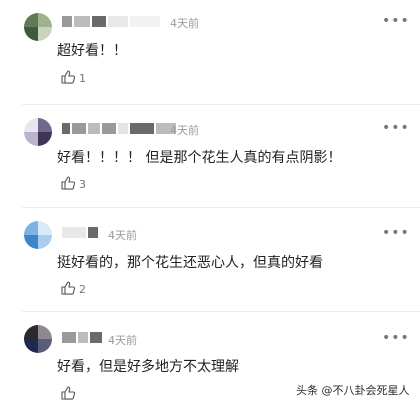 This screenshot has width=420, height=409. I want to click on like-count: 3, so click(82, 184).